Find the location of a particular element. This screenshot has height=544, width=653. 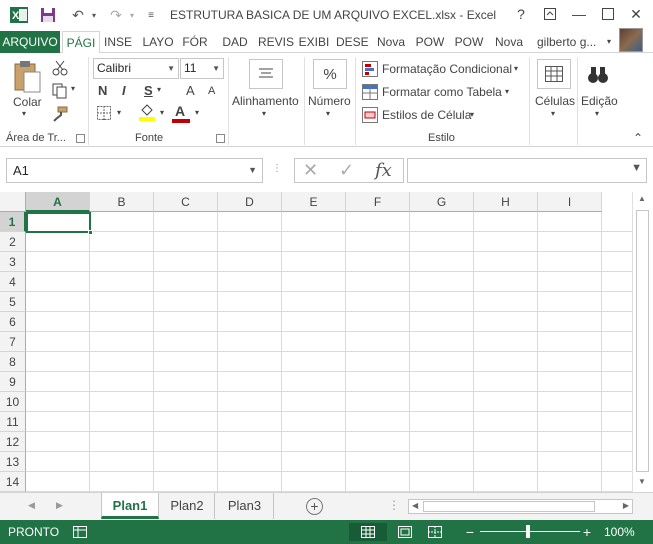

name-box: A1 ▼ is located at coordinates (134, 170).